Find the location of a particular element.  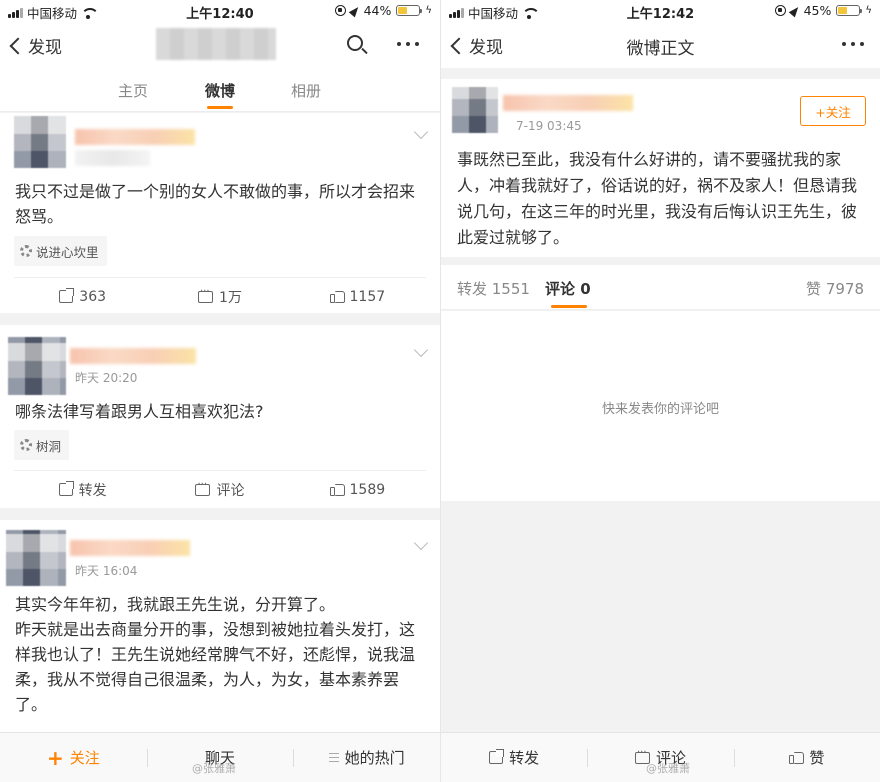

like-count: 1157 is located at coordinates (367, 296).